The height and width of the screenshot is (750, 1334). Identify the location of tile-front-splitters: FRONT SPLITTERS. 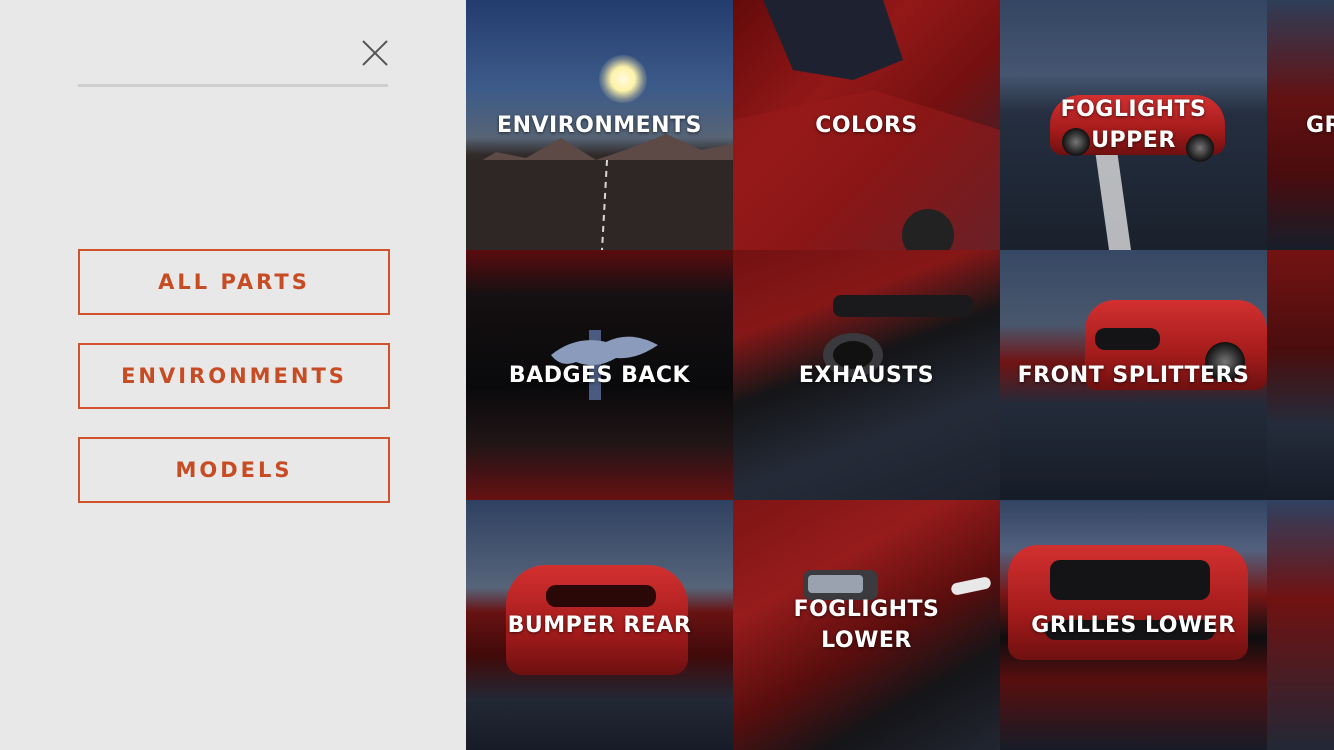
(1133, 375).